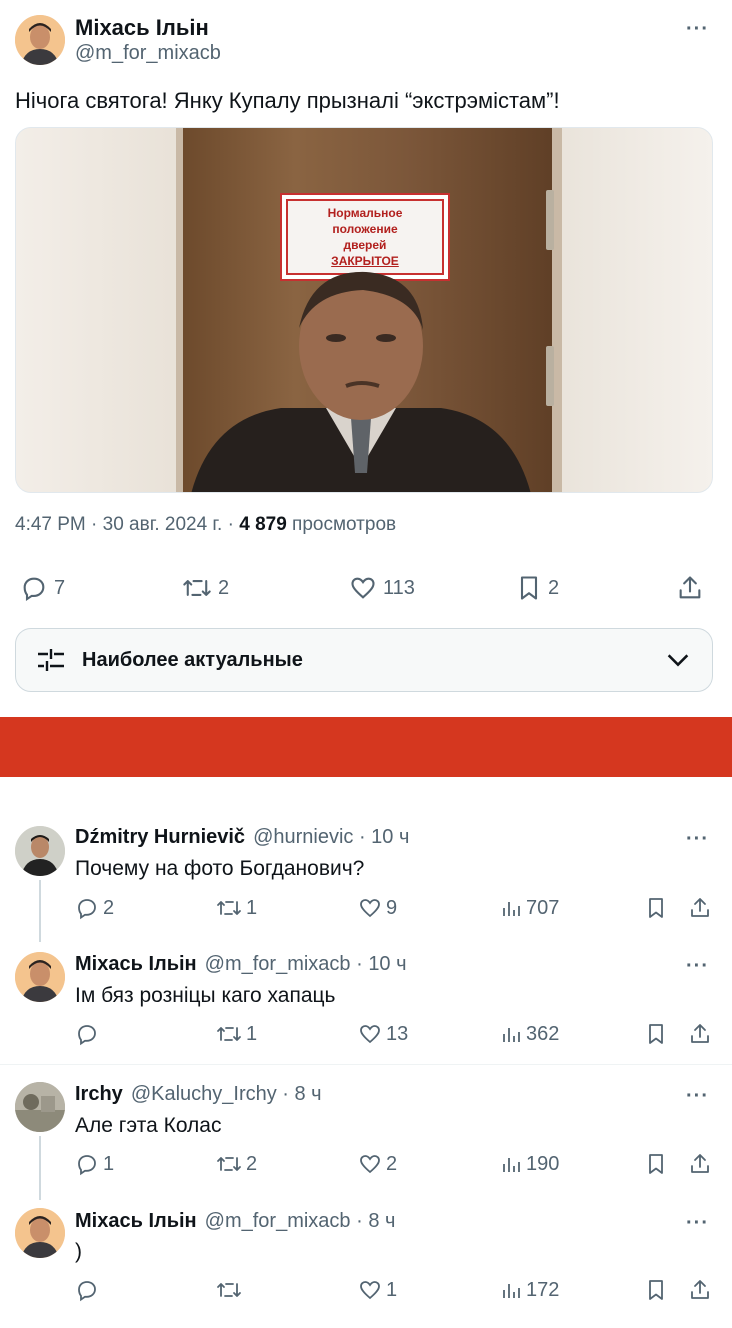 The height and width of the screenshot is (1328, 732). Describe the element at coordinates (383, 1034) in the screenshot. I see `like-button: 13` at that location.